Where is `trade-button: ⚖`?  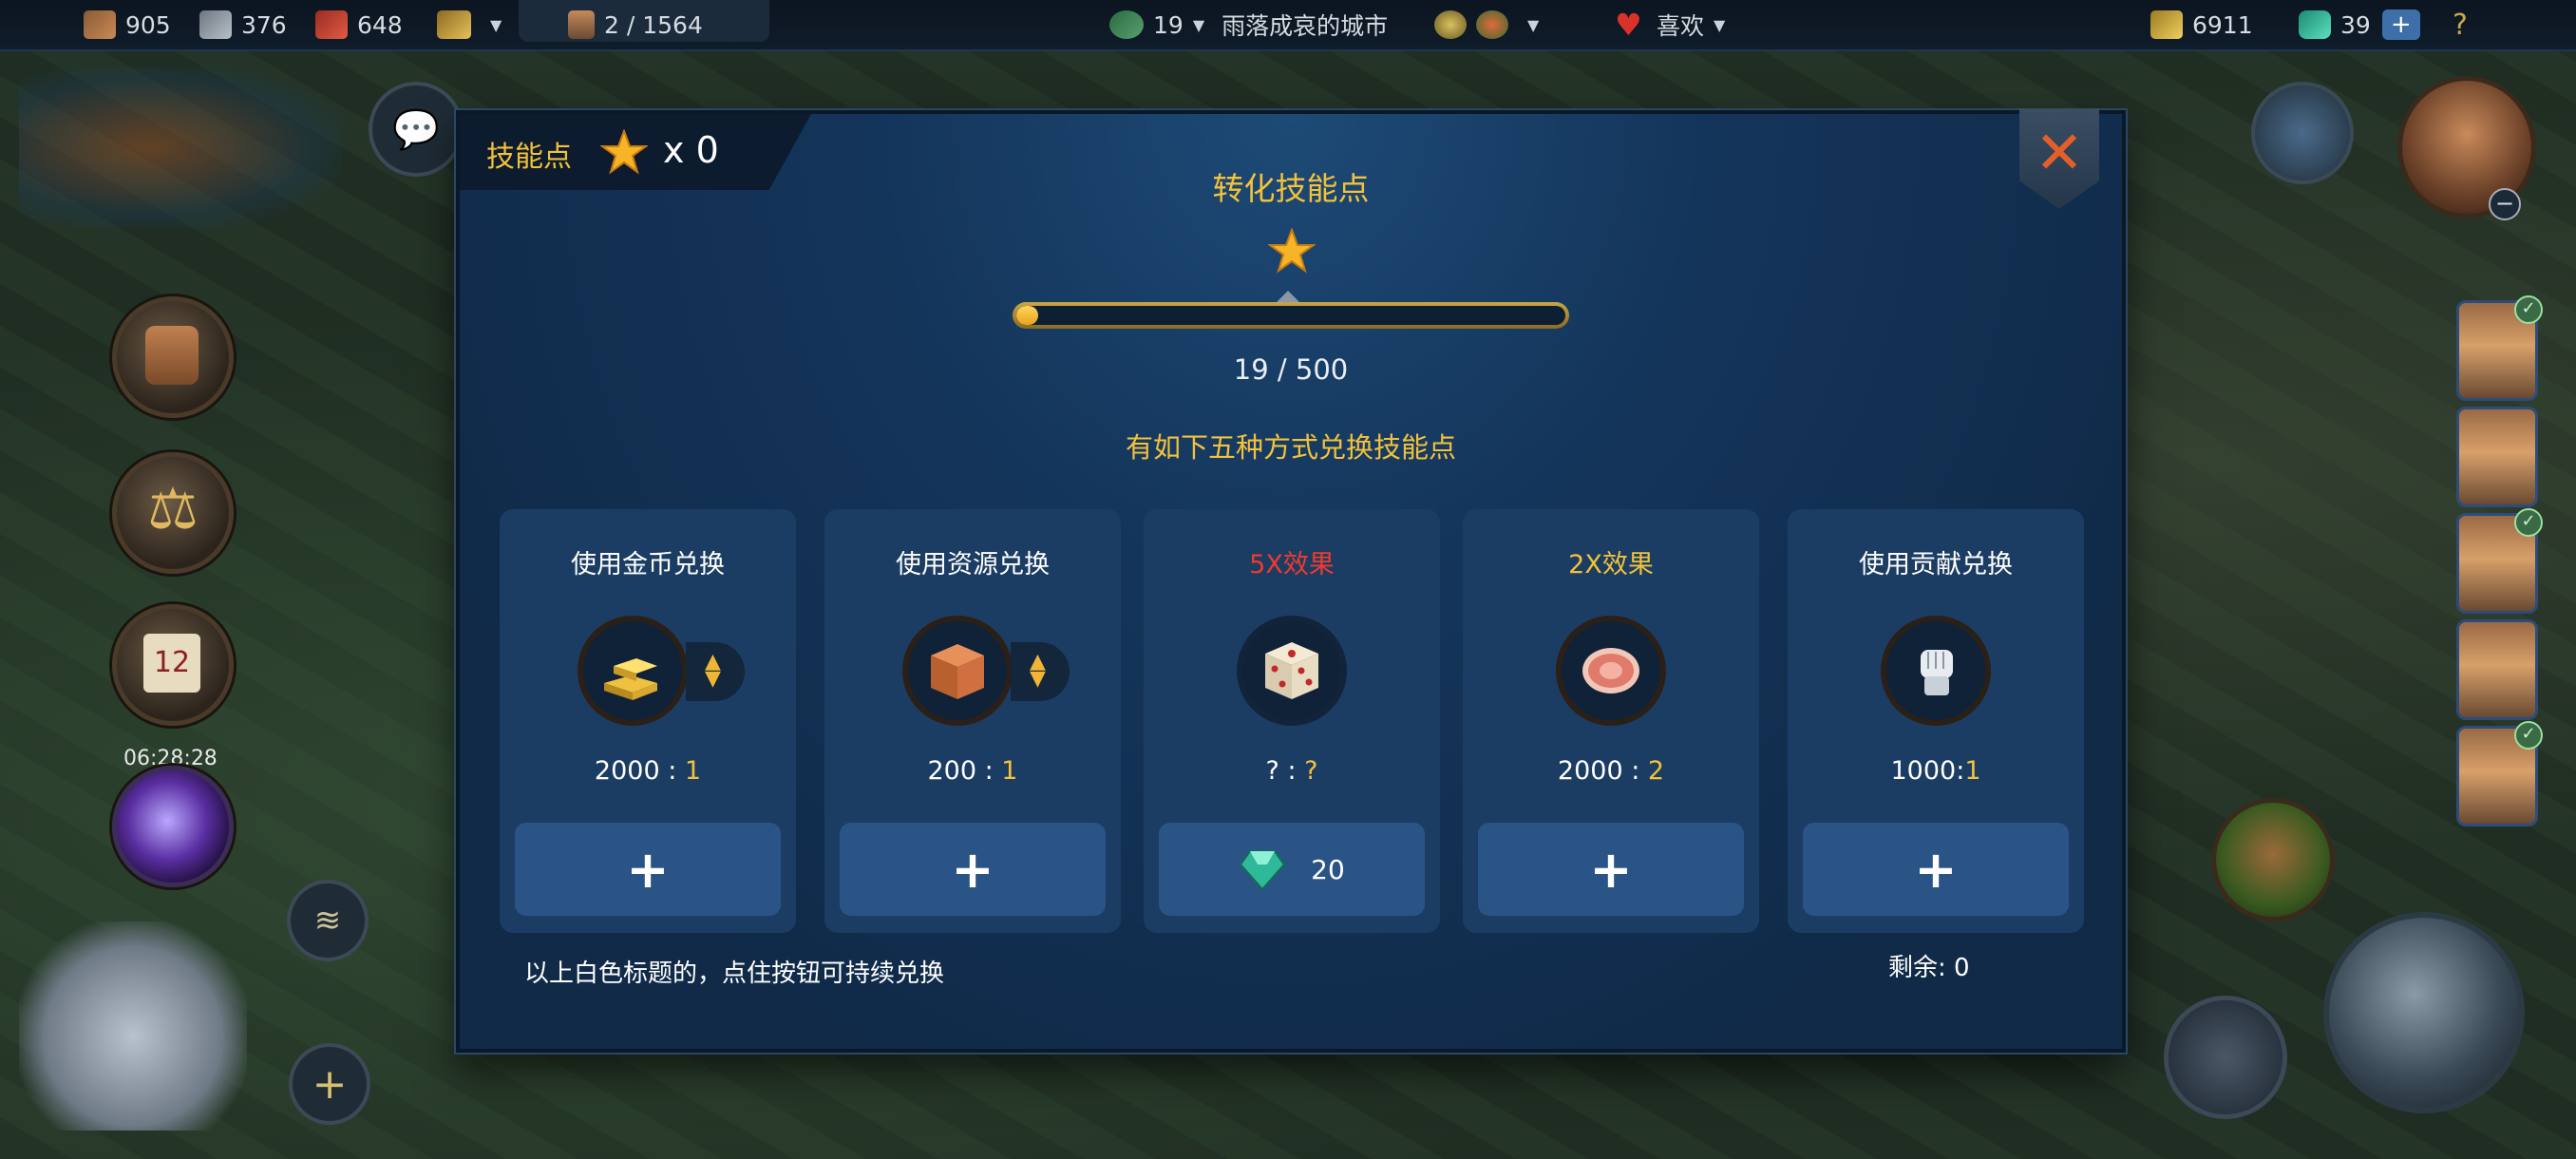
trade-button: ⚖ is located at coordinates (173, 513).